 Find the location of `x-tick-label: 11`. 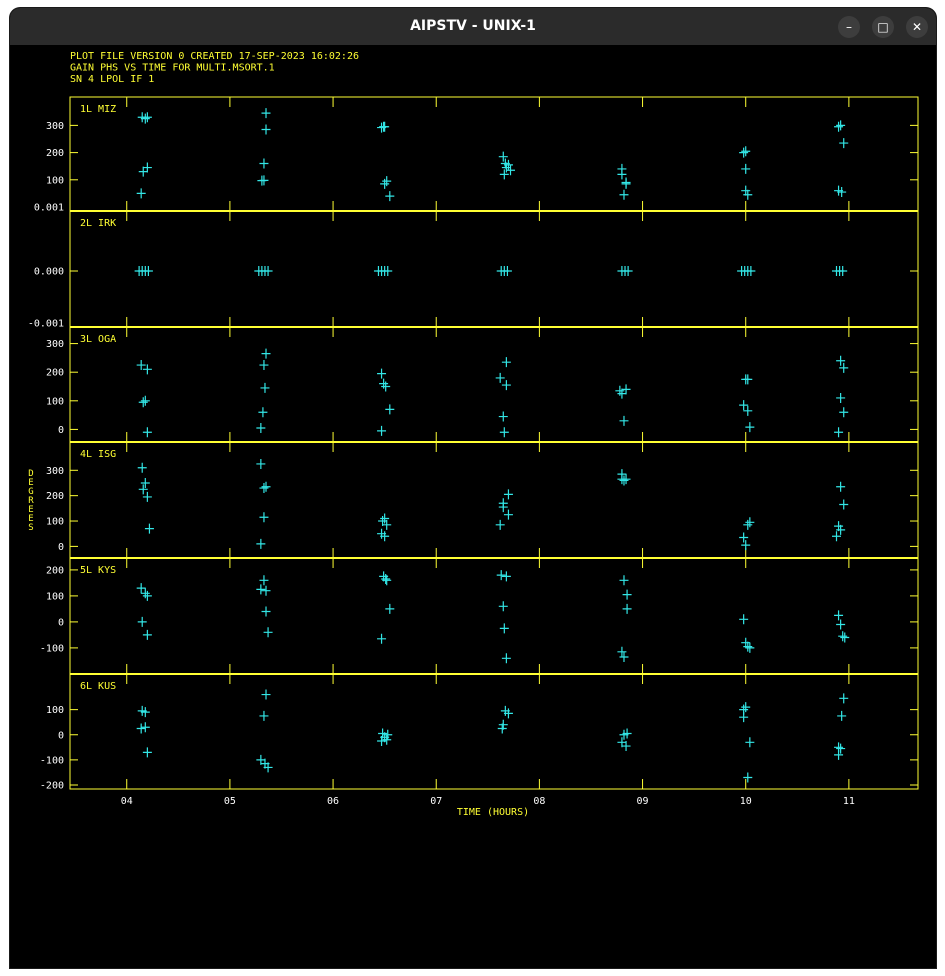

x-tick-label: 11 is located at coordinates (849, 801).